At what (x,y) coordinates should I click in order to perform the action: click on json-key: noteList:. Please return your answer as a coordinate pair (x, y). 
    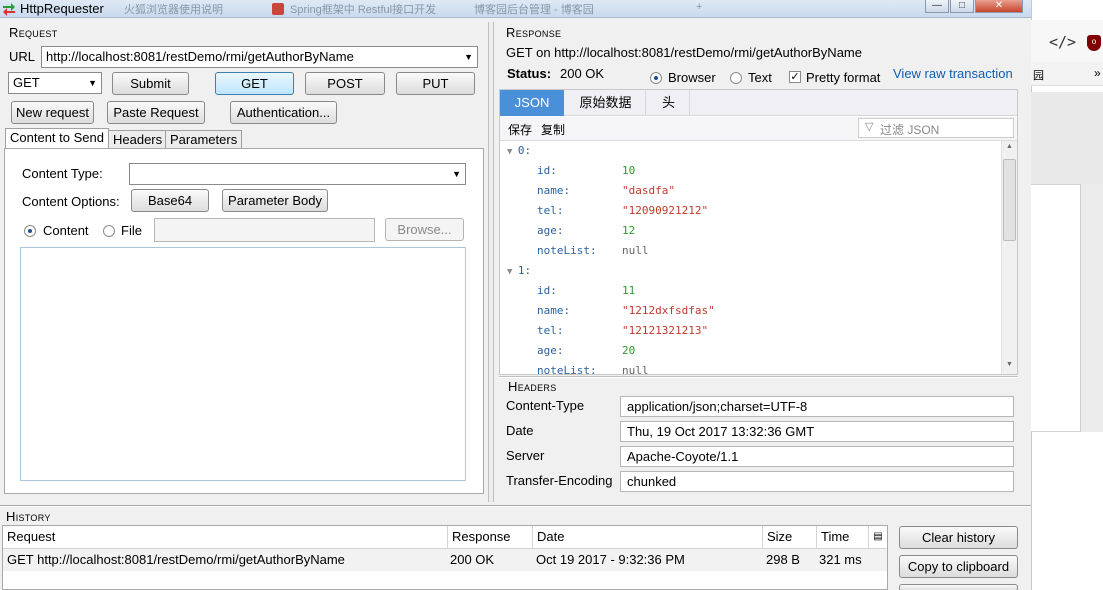
    Looking at the image, I should click on (567, 250).